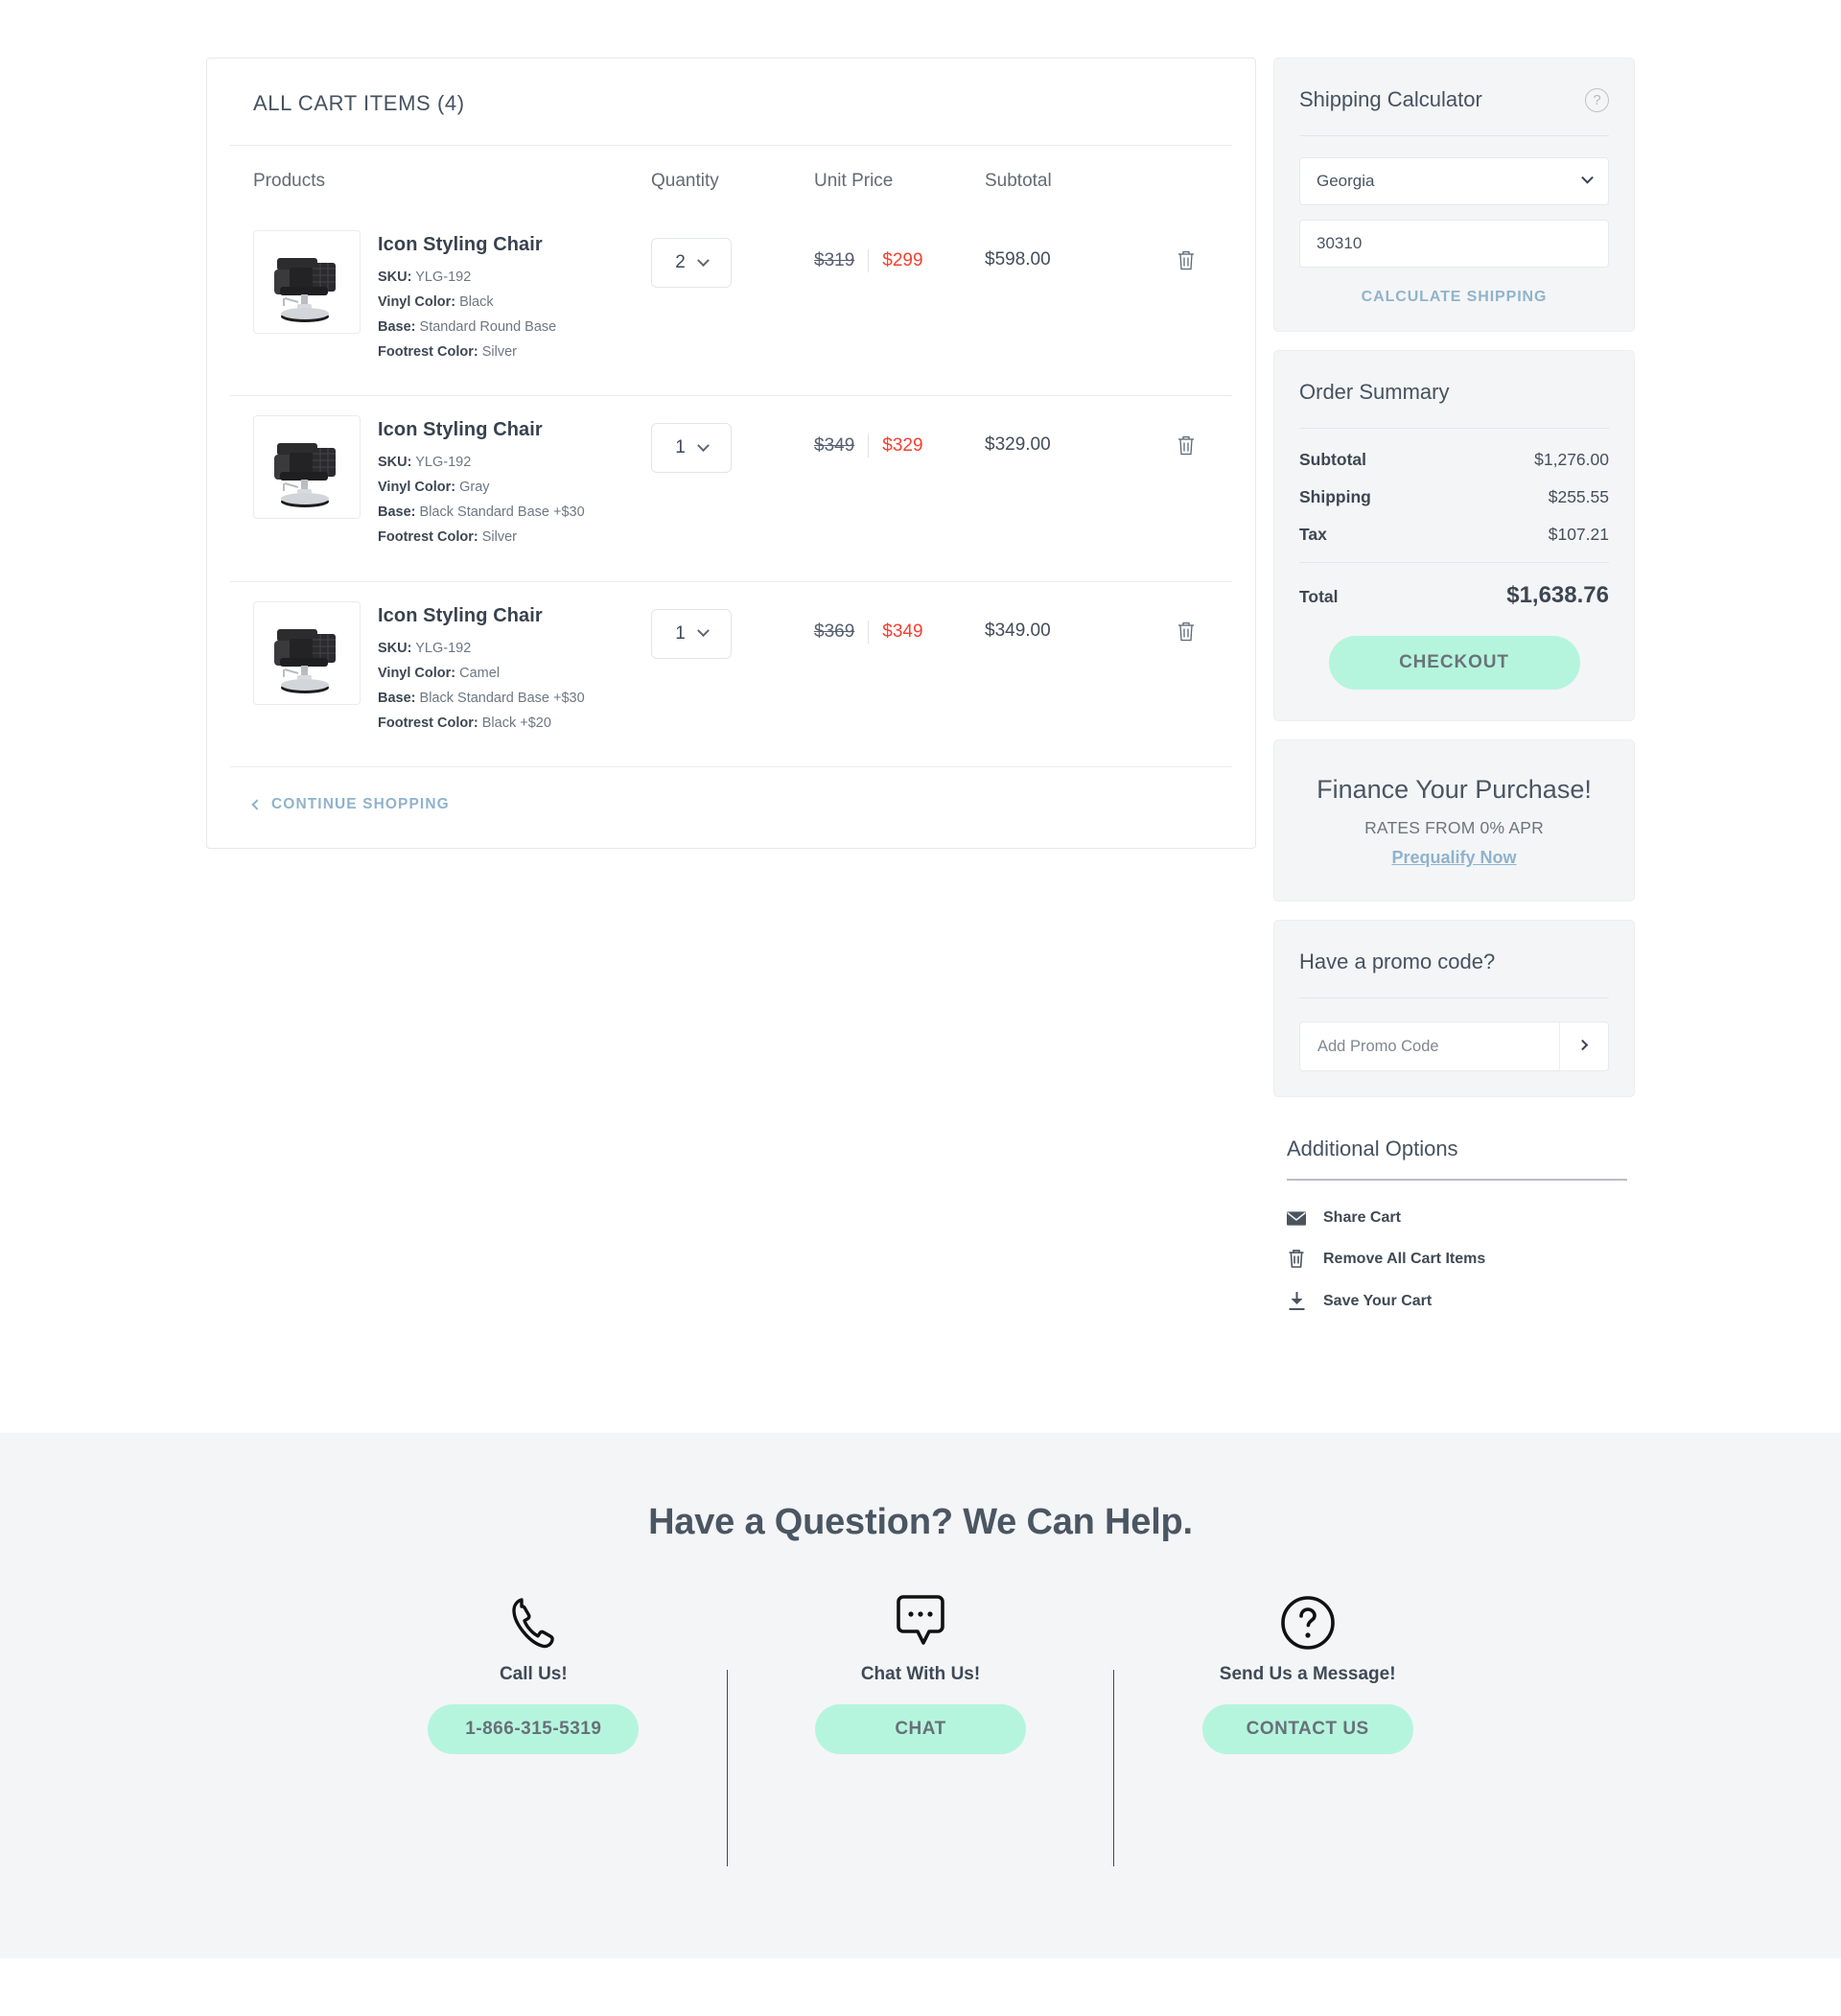  I want to click on sale-price: $329, so click(902, 446).